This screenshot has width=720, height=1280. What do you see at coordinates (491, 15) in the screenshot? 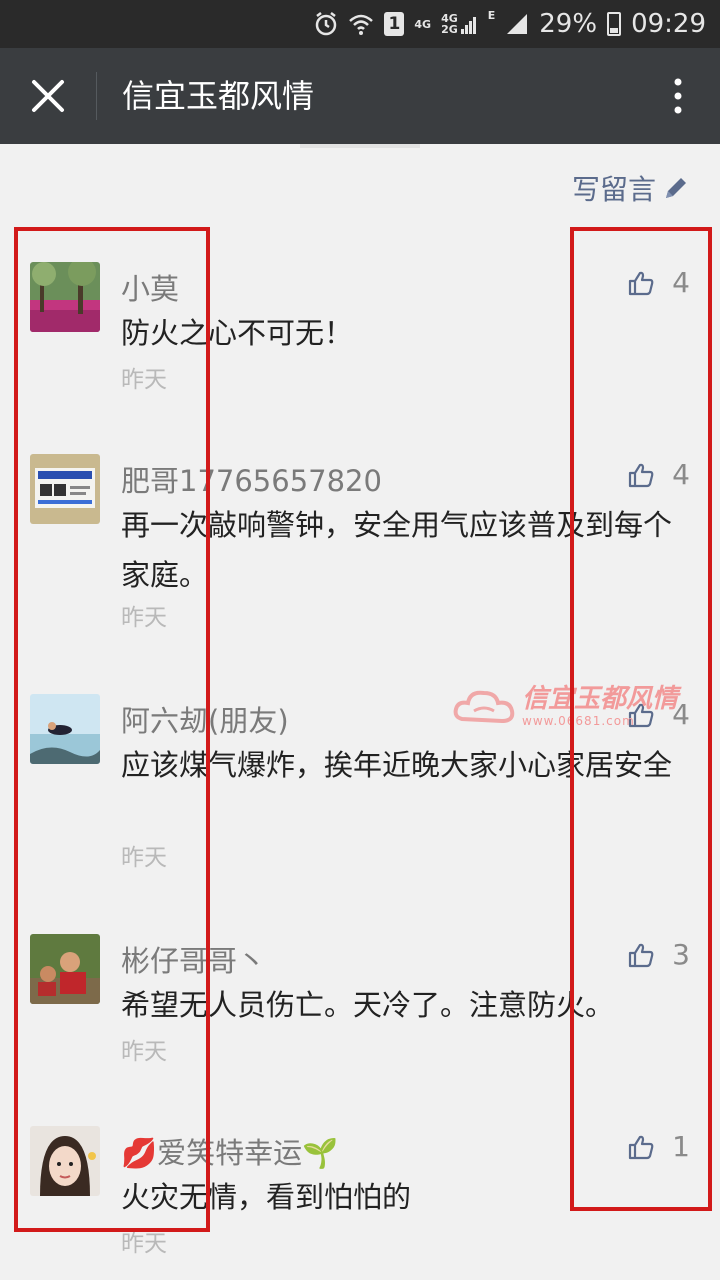
I see `network-e-label: E` at bounding box center [491, 15].